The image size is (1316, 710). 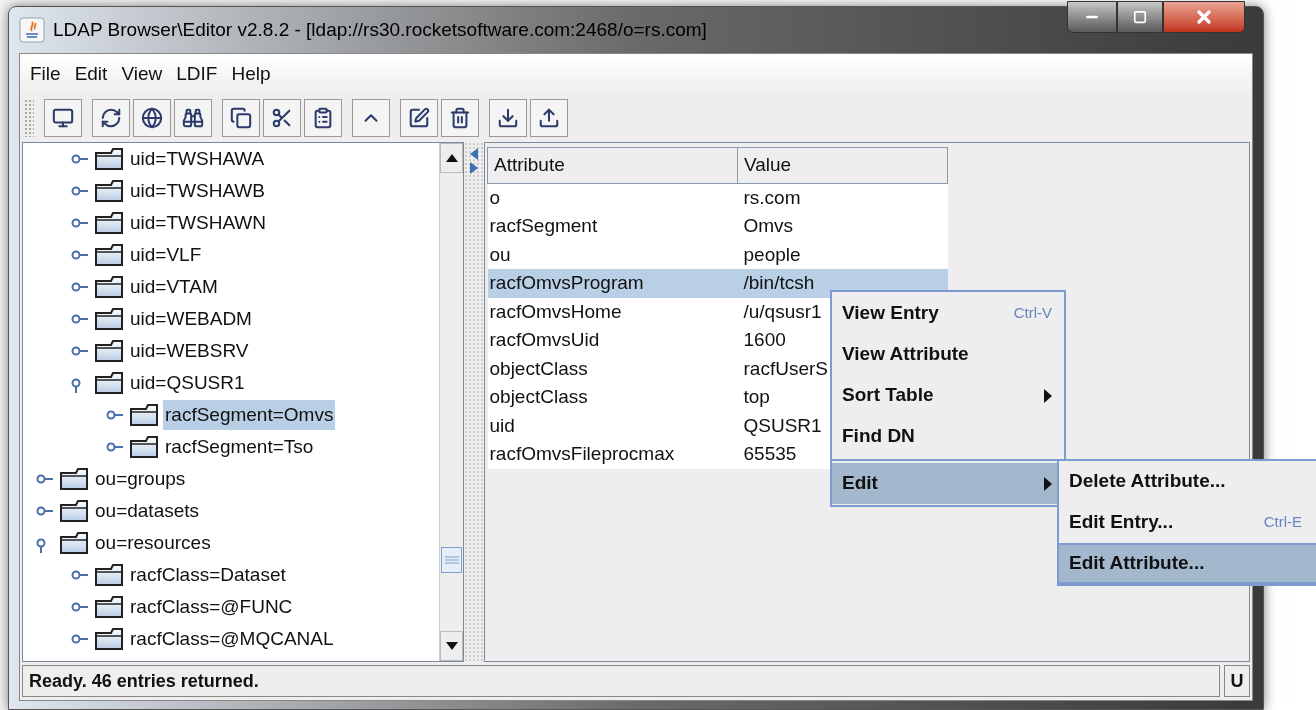 I want to click on status-message: Ready. 46 entries returned., so click(x=621, y=681).